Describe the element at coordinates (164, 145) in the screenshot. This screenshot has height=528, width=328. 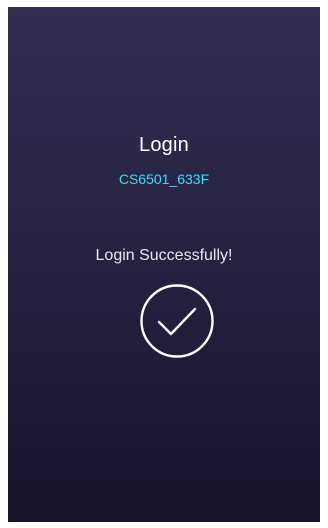
I see `page-title: Login` at that location.